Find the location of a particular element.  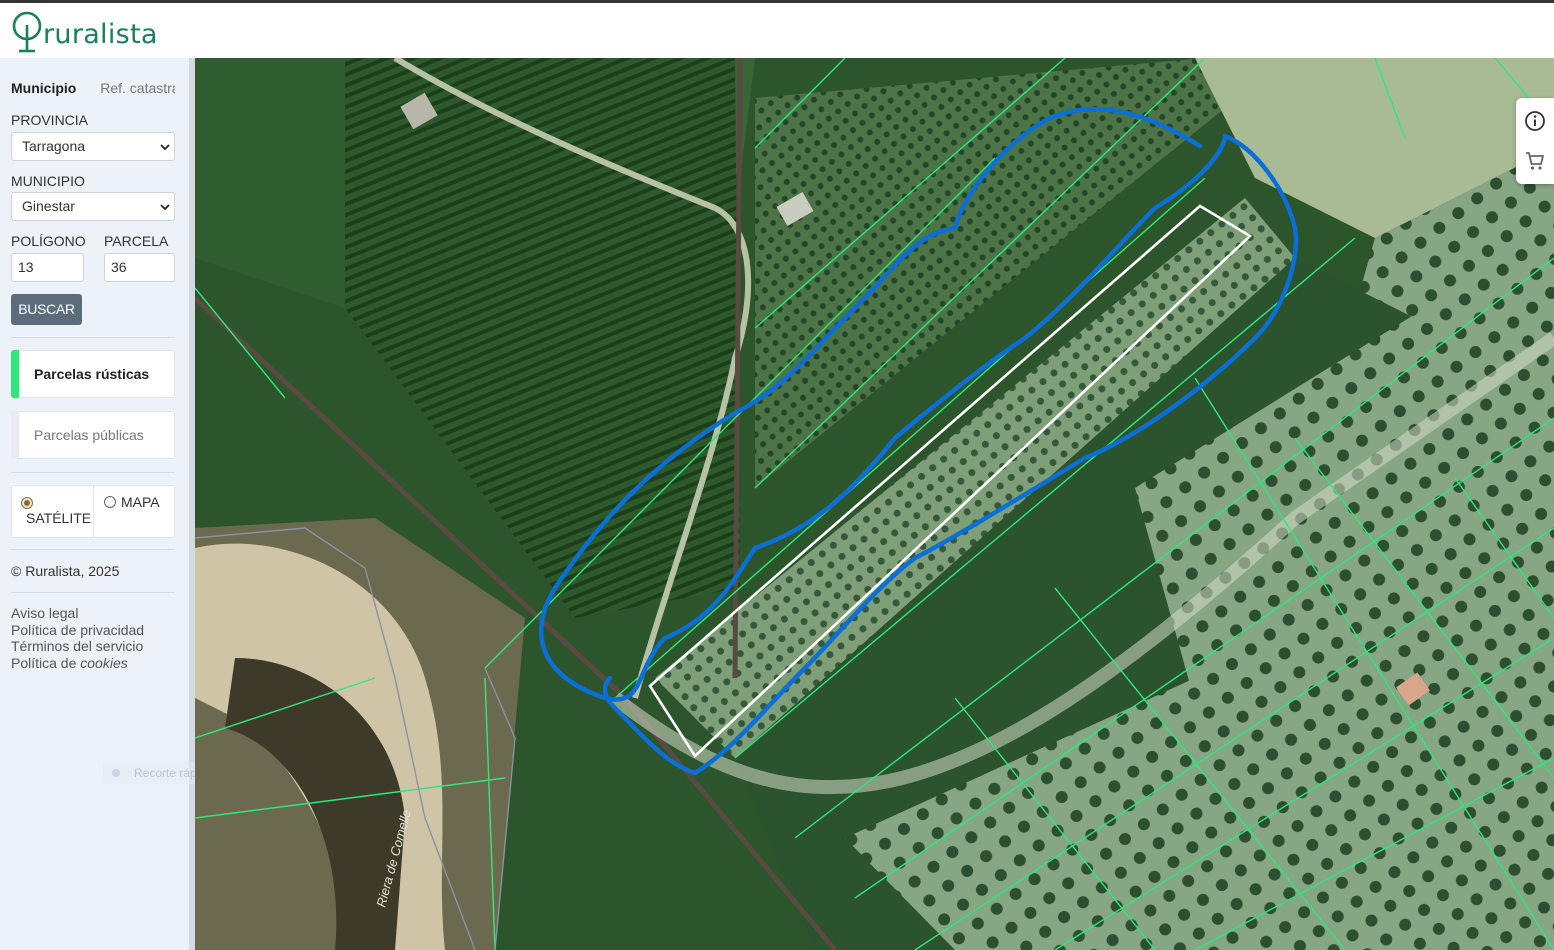

poligono-label: POLÍGONO is located at coordinates (48, 241).